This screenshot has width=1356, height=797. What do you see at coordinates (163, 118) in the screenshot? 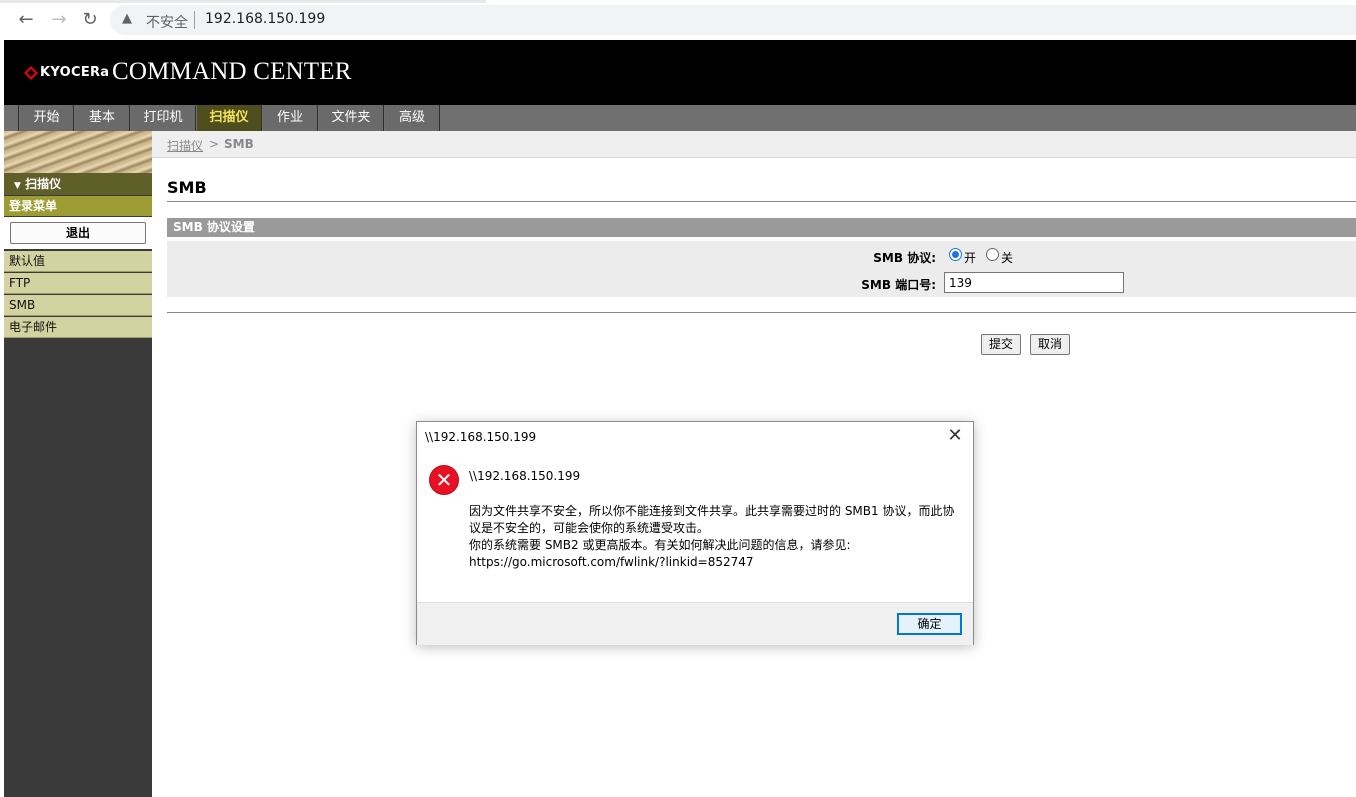
I see `tab-printer: 打印机` at bounding box center [163, 118].